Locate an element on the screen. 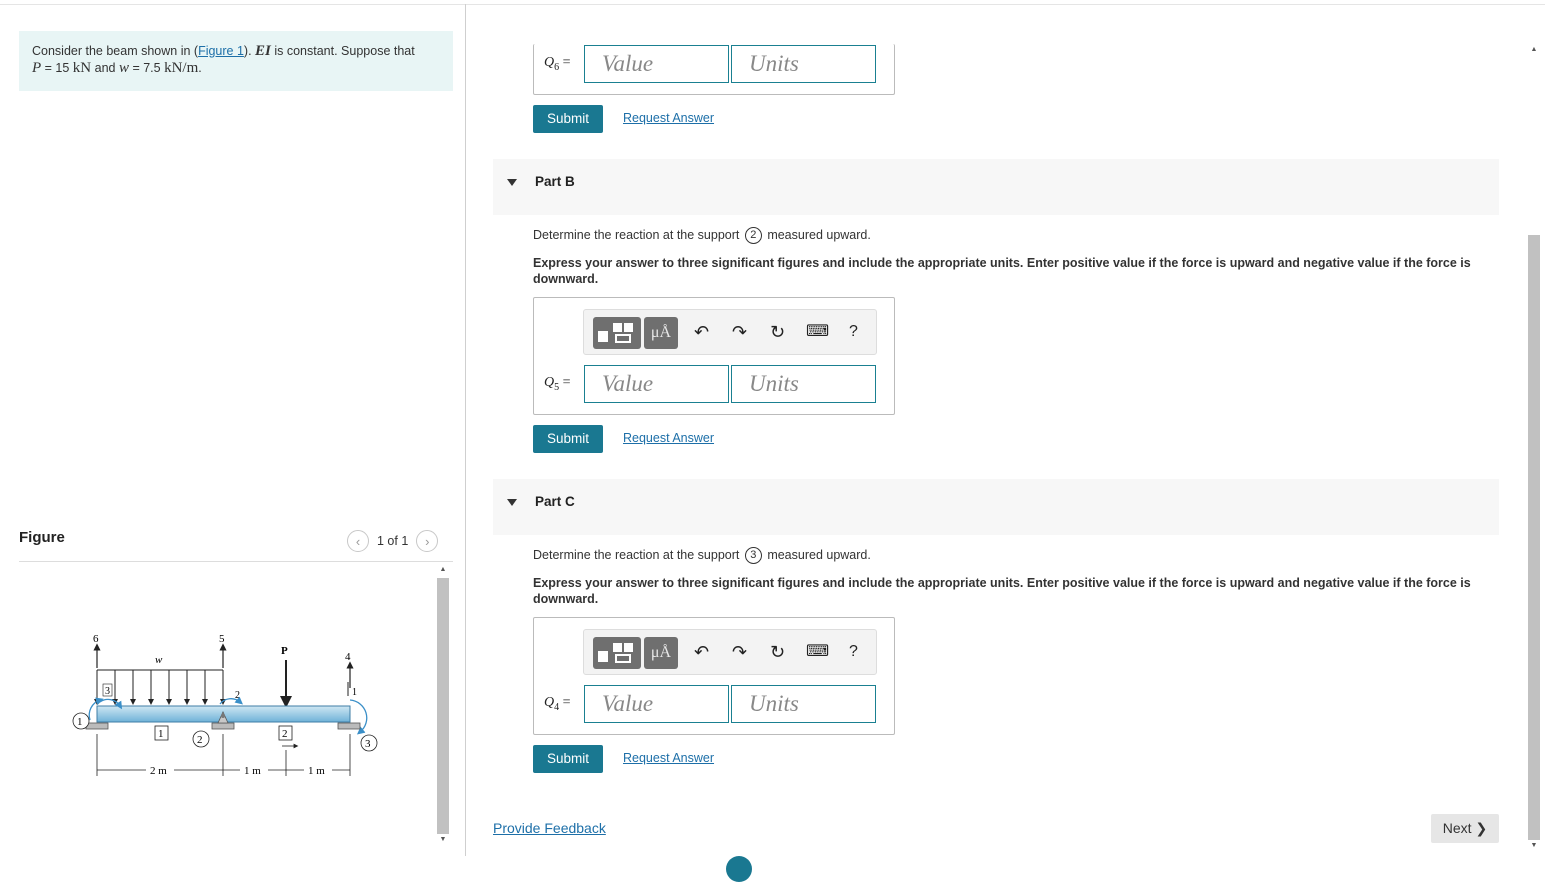  dimension-label-2: 1 m is located at coordinates (252, 771).